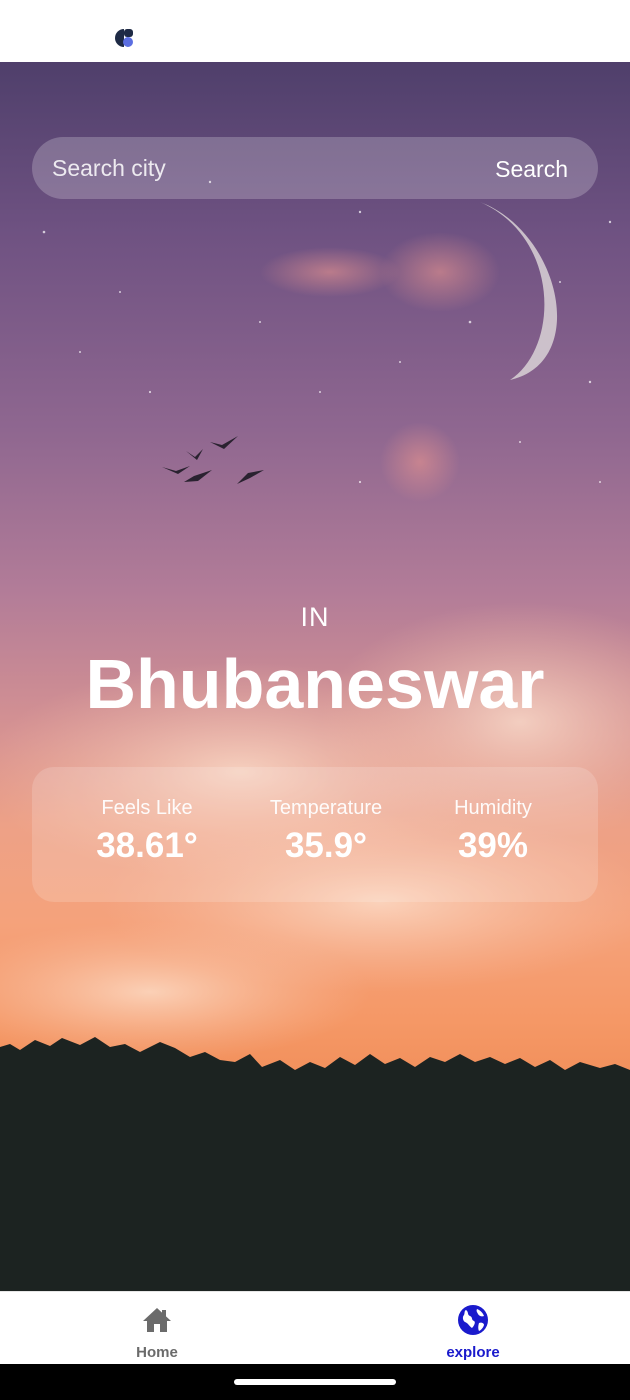 This screenshot has width=630, height=1400. What do you see at coordinates (124, 38) in the screenshot?
I see `app-notification-icon` at bounding box center [124, 38].